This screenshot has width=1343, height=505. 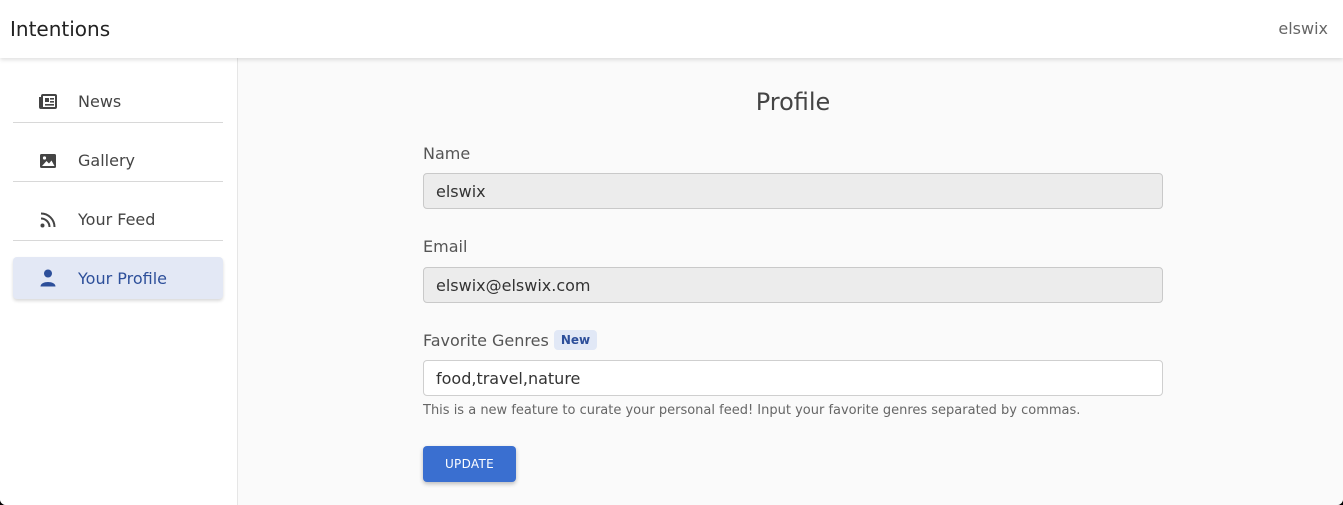 I want to click on email-label: Email, so click(x=445, y=246).